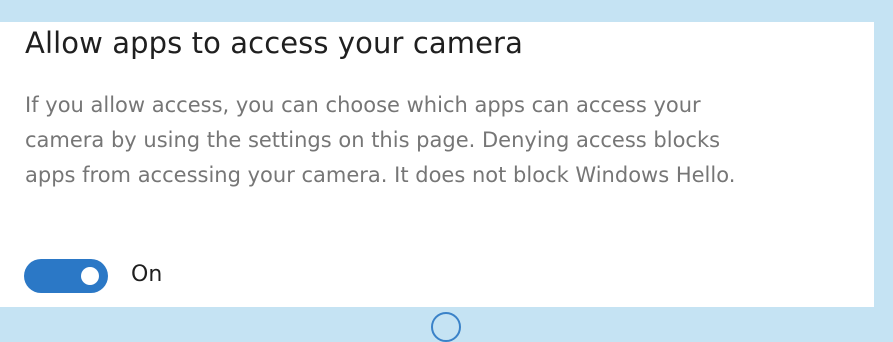 The height and width of the screenshot is (342, 893). Describe the element at coordinates (446, 327) in the screenshot. I see `circle-icon` at that location.